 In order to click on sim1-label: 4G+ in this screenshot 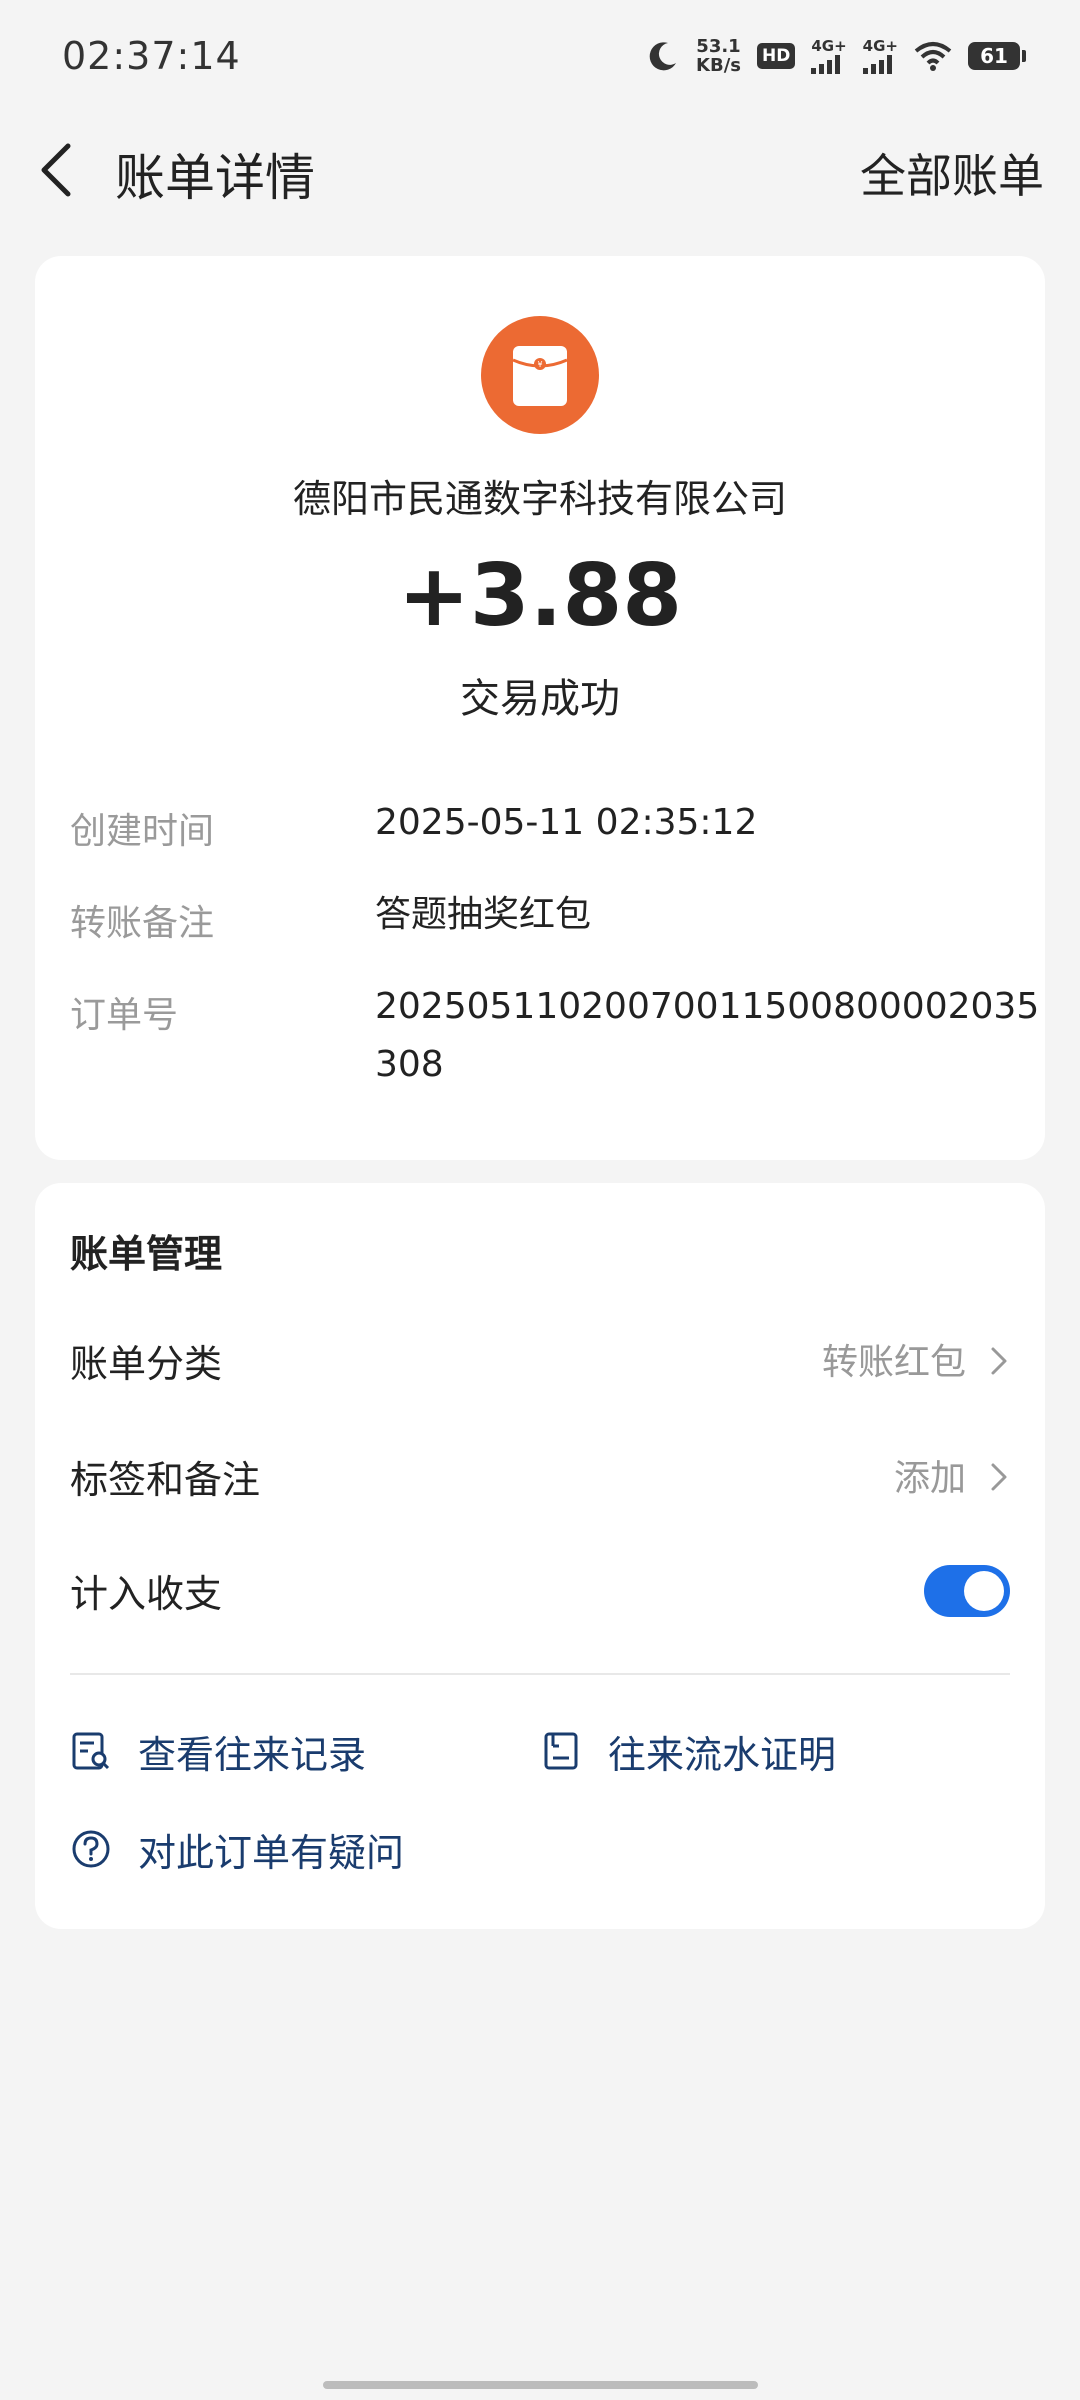, I will do `click(829, 45)`.